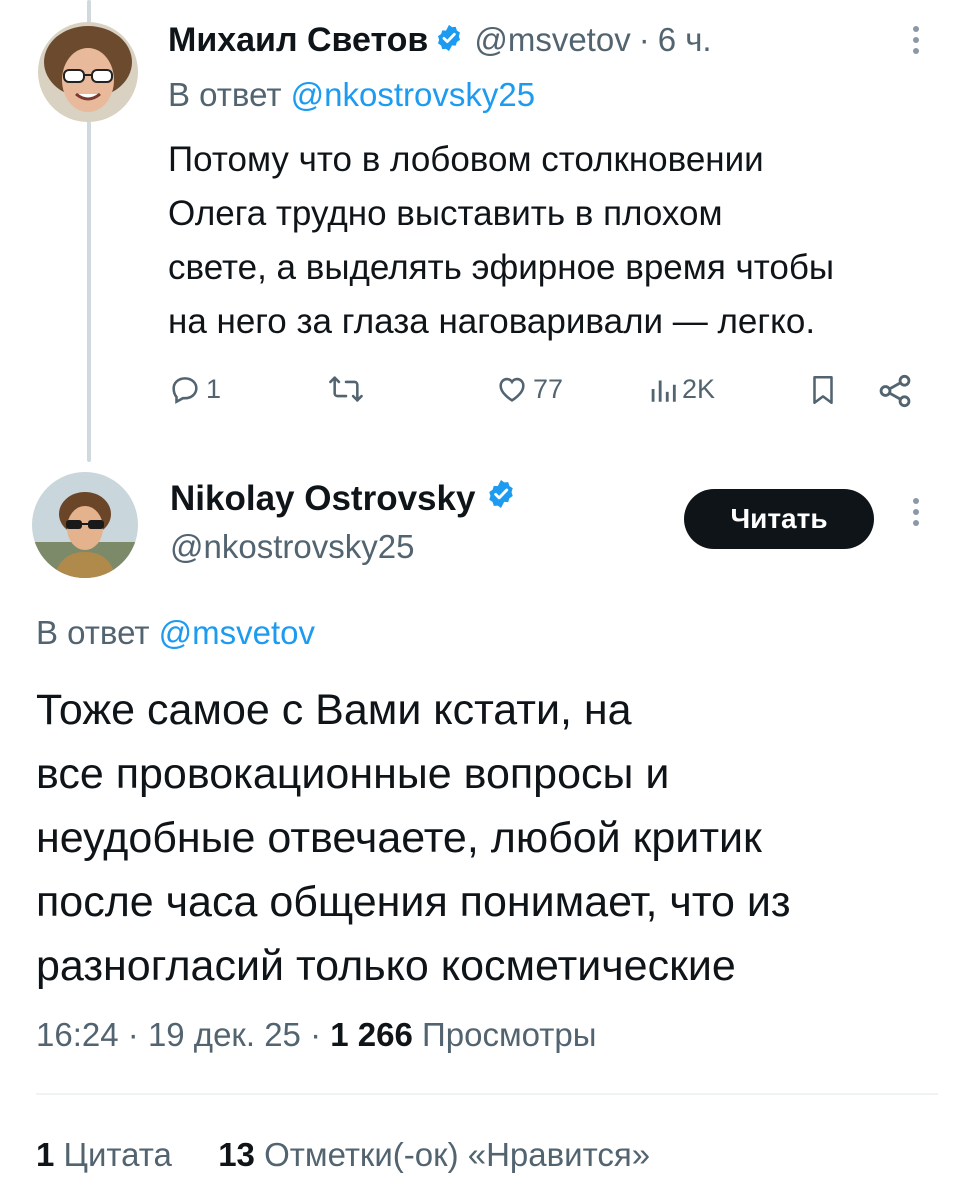 This screenshot has height=1200, width=971. I want to click on share-icon, so click(895, 391).